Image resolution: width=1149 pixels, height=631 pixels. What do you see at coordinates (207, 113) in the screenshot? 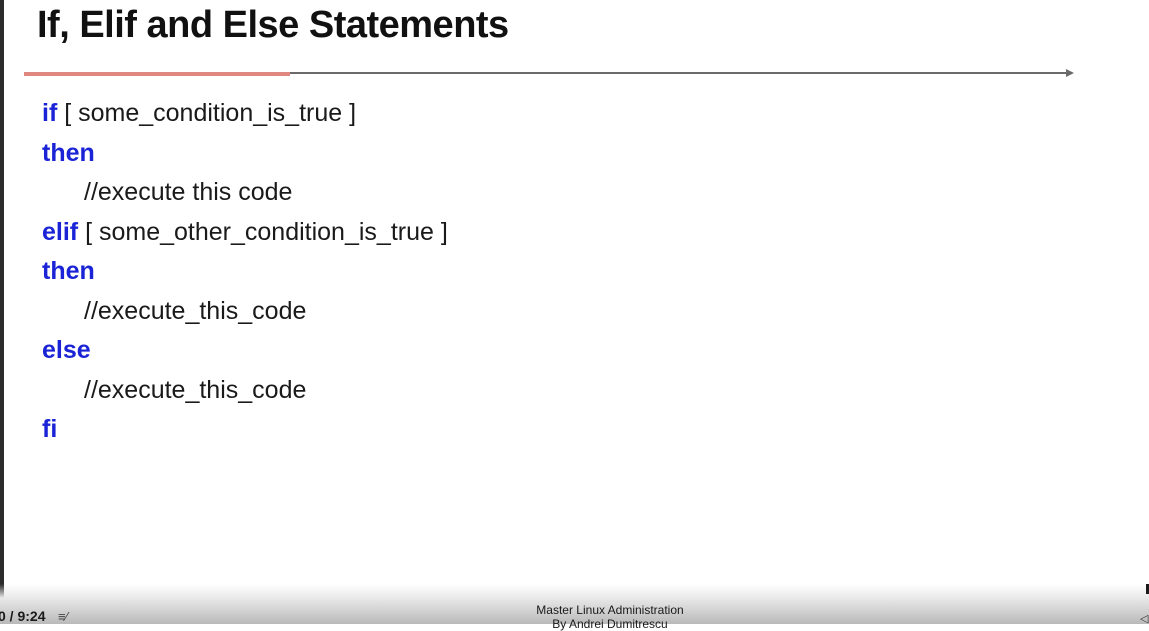
I see `code-text: [ some_condition_is_true ]` at bounding box center [207, 113].